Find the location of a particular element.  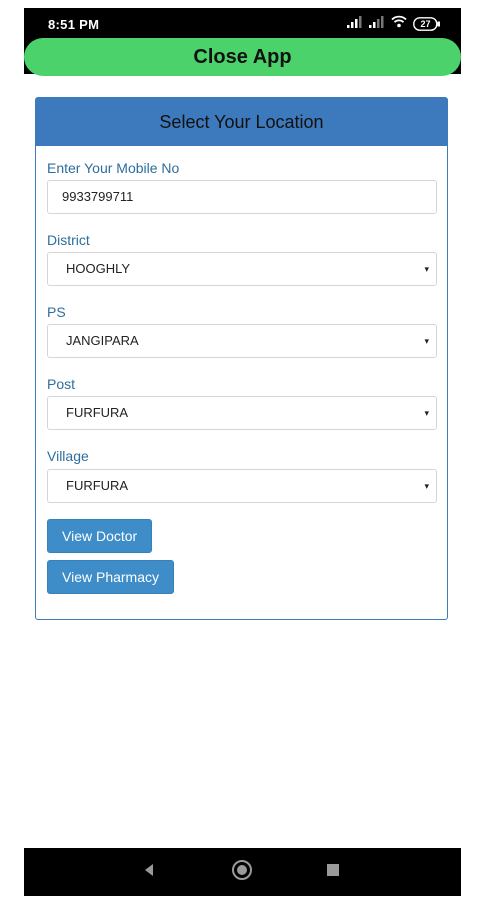

home-icon is located at coordinates (242, 872).